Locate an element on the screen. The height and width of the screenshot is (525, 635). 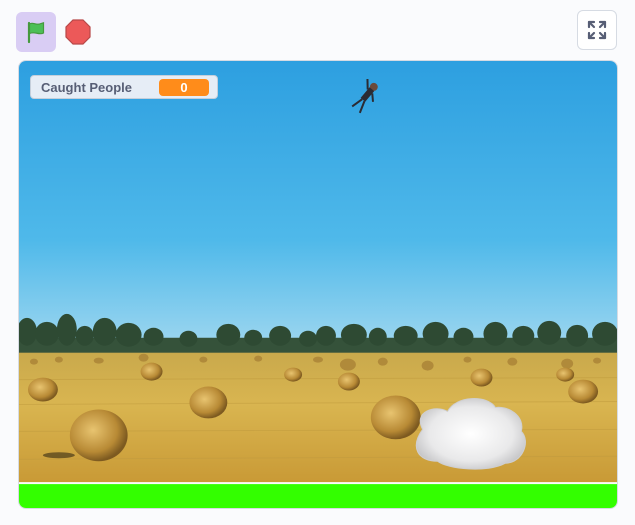
stop-button is located at coordinates (78, 32).